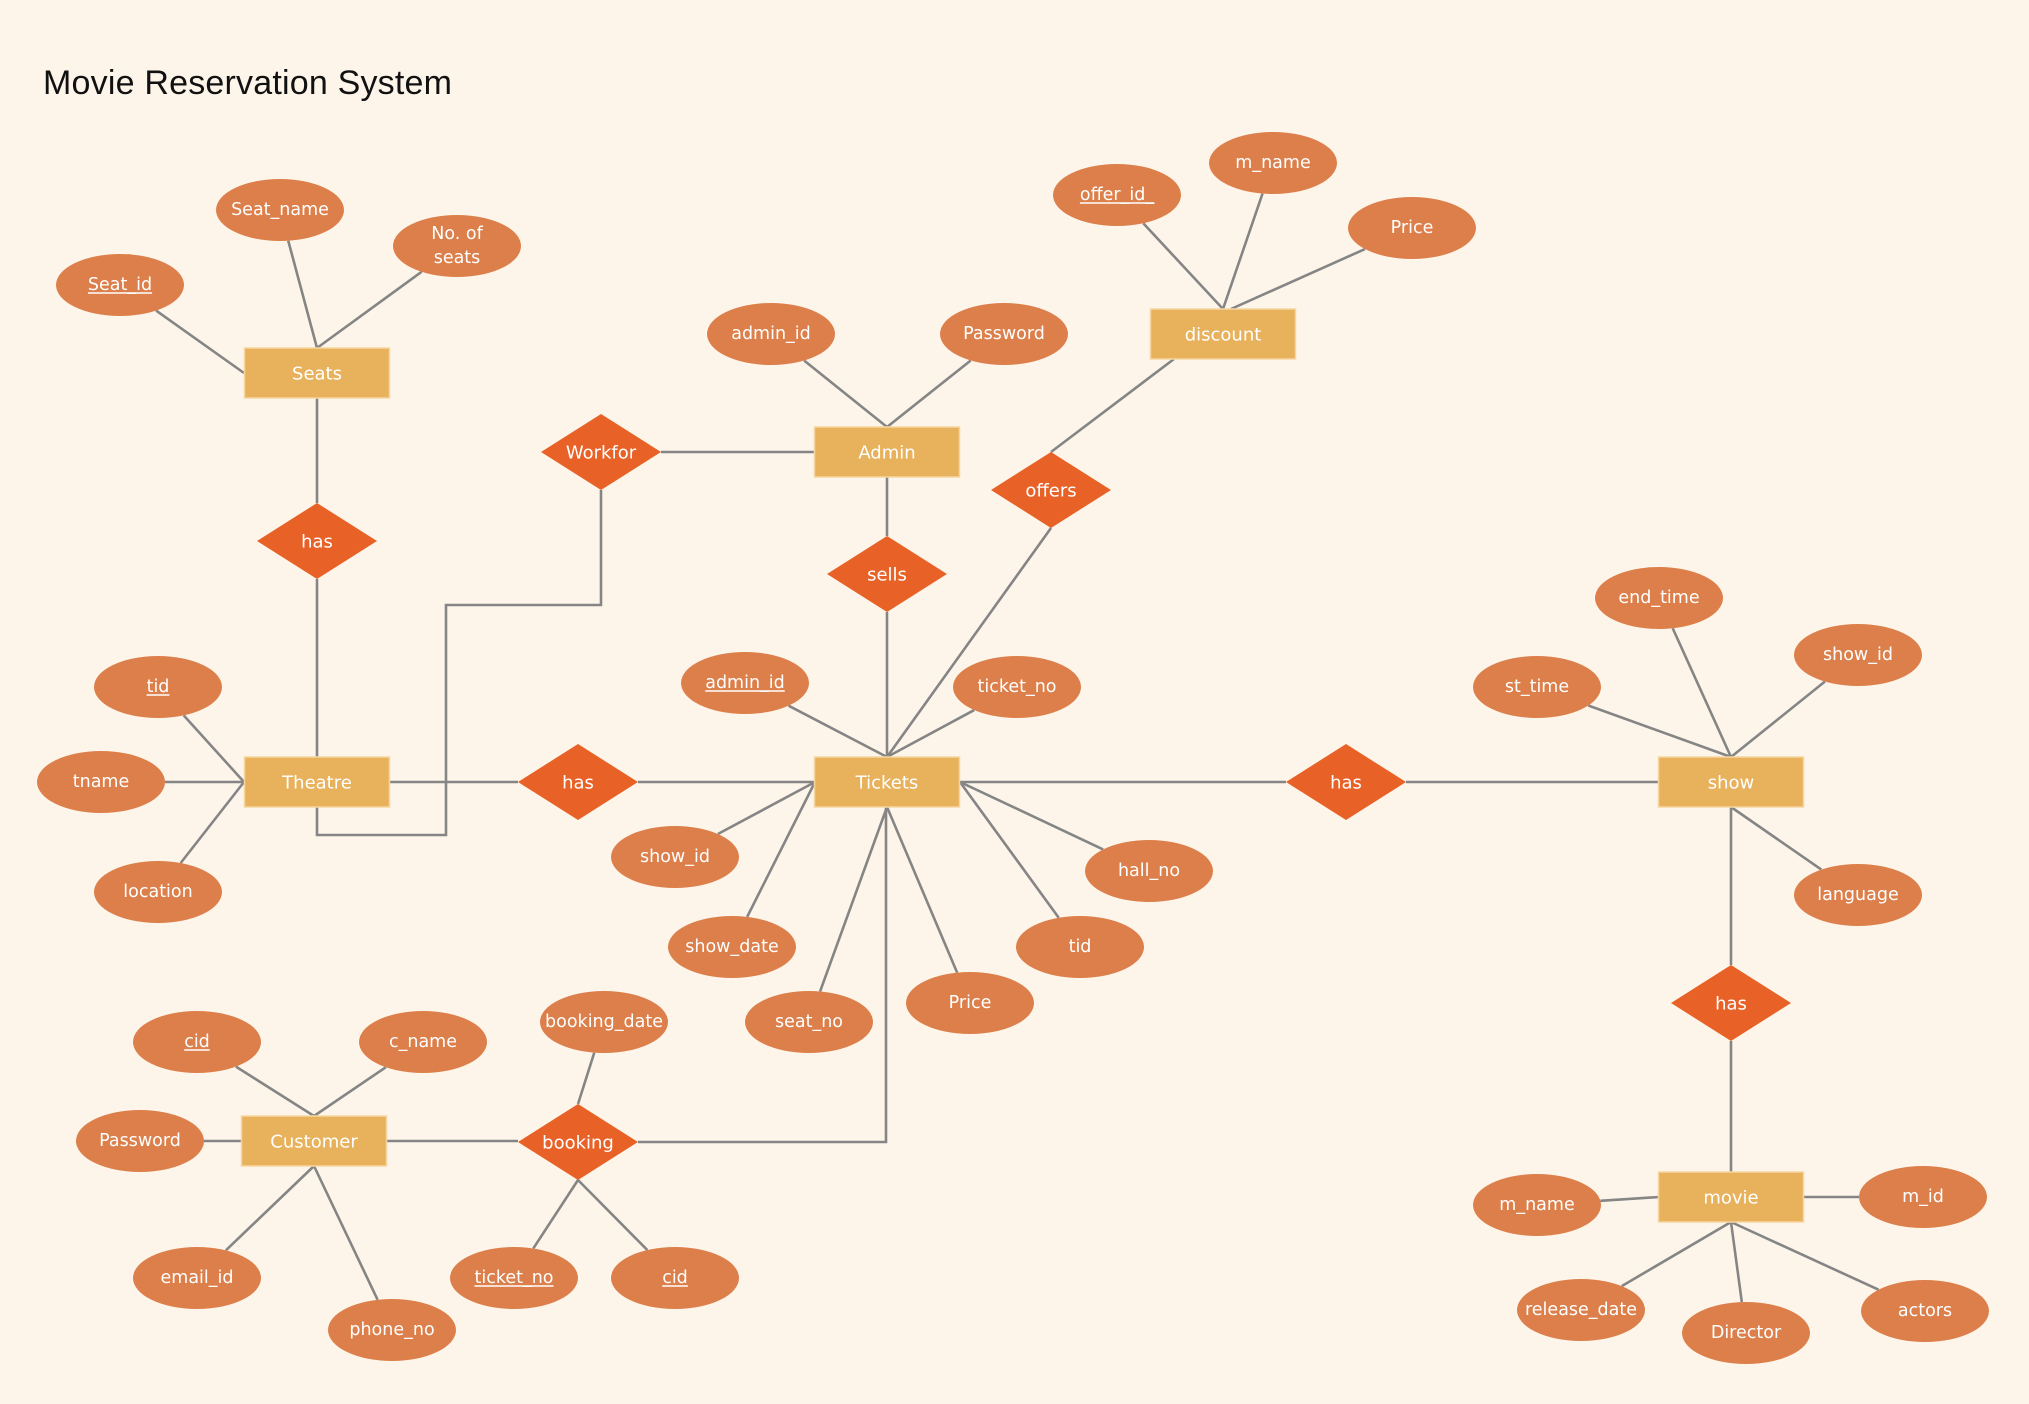  What do you see at coordinates (970, 1003) in the screenshot?
I see `attribute-tickets_price: Price` at bounding box center [970, 1003].